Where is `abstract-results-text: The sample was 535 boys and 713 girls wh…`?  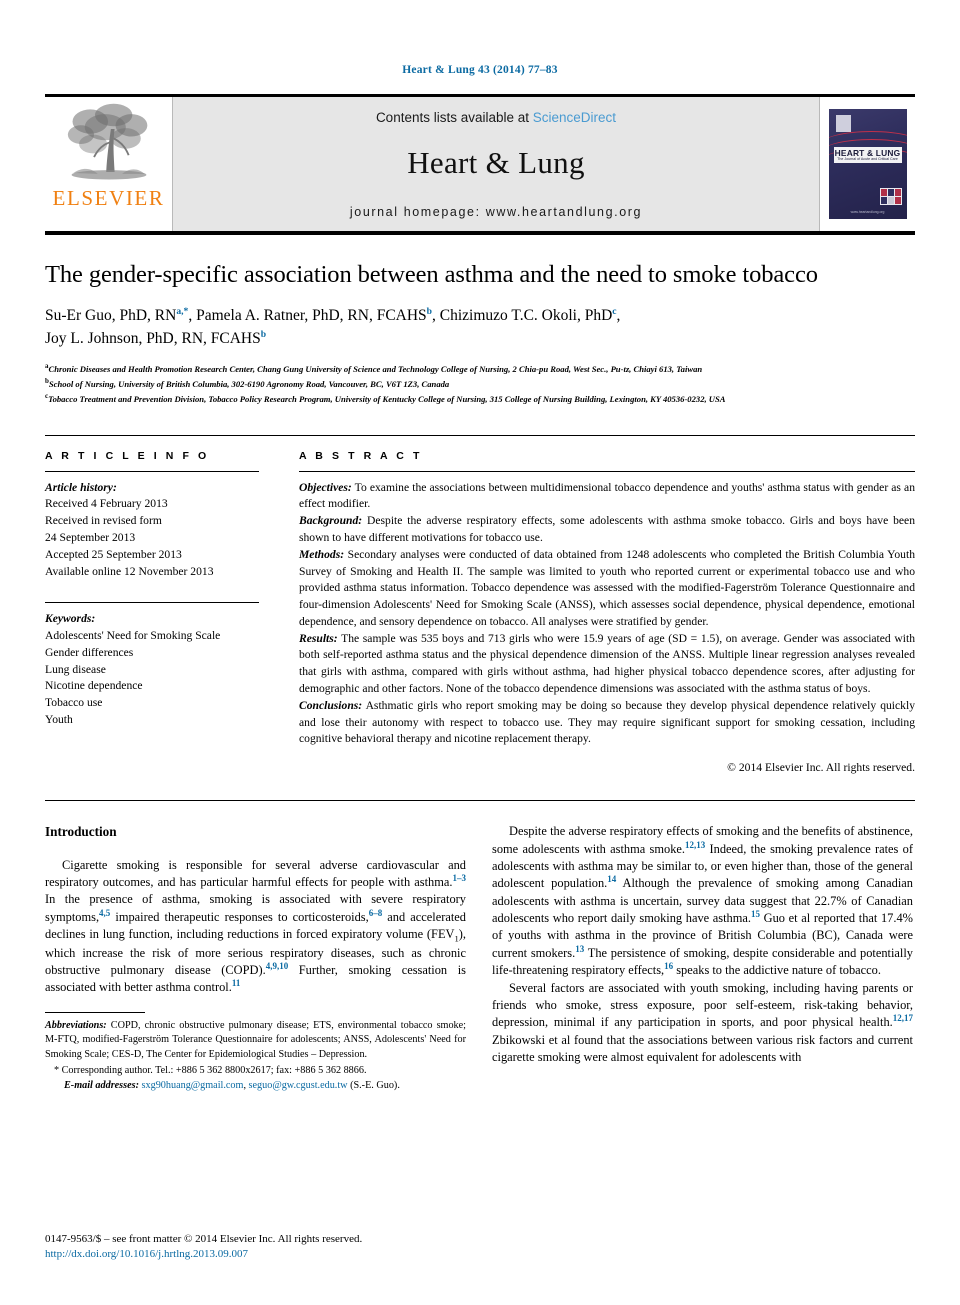 abstract-results-text: The sample was 535 boys and 713 girls wh… is located at coordinates (607, 663).